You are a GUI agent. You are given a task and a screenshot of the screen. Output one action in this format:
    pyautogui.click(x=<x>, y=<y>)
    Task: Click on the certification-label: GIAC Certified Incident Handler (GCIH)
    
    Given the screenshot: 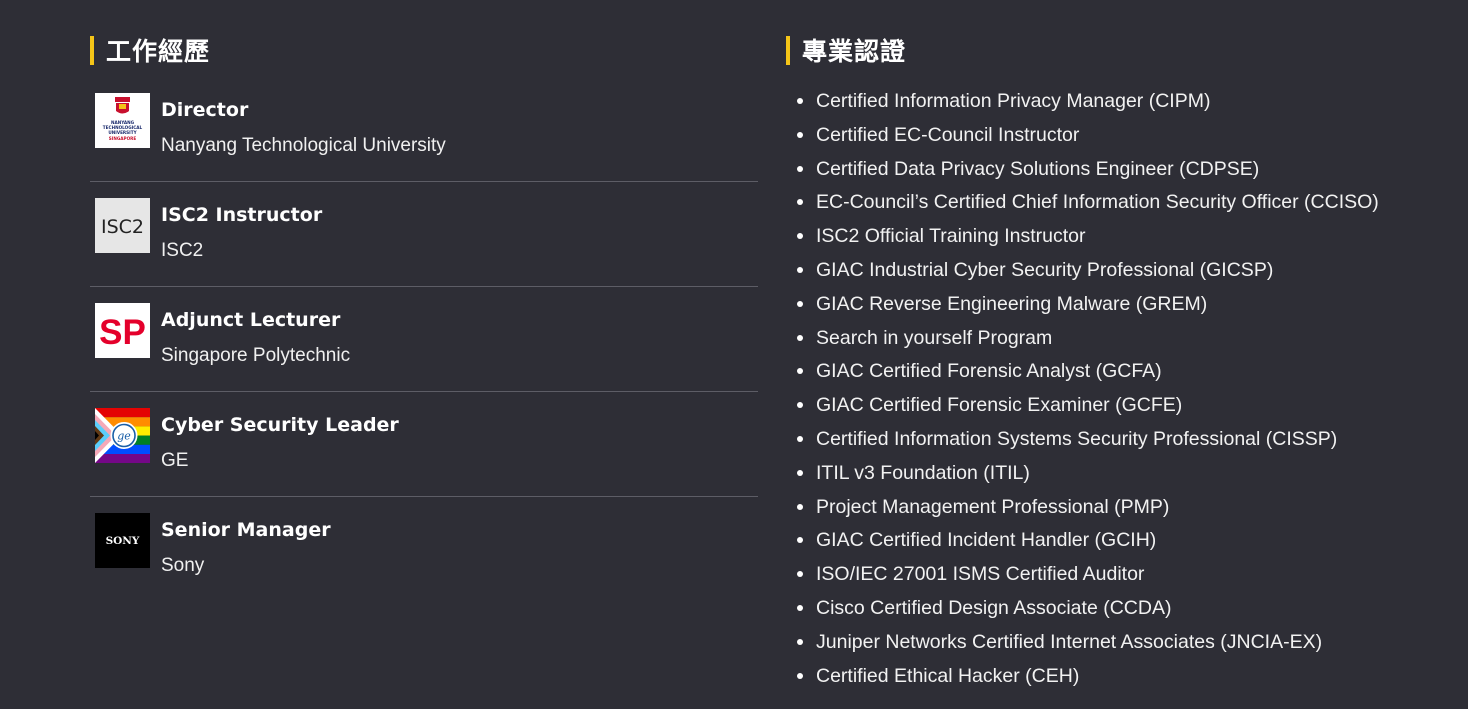 What is the action you would take?
    pyautogui.click(x=986, y=540)
    